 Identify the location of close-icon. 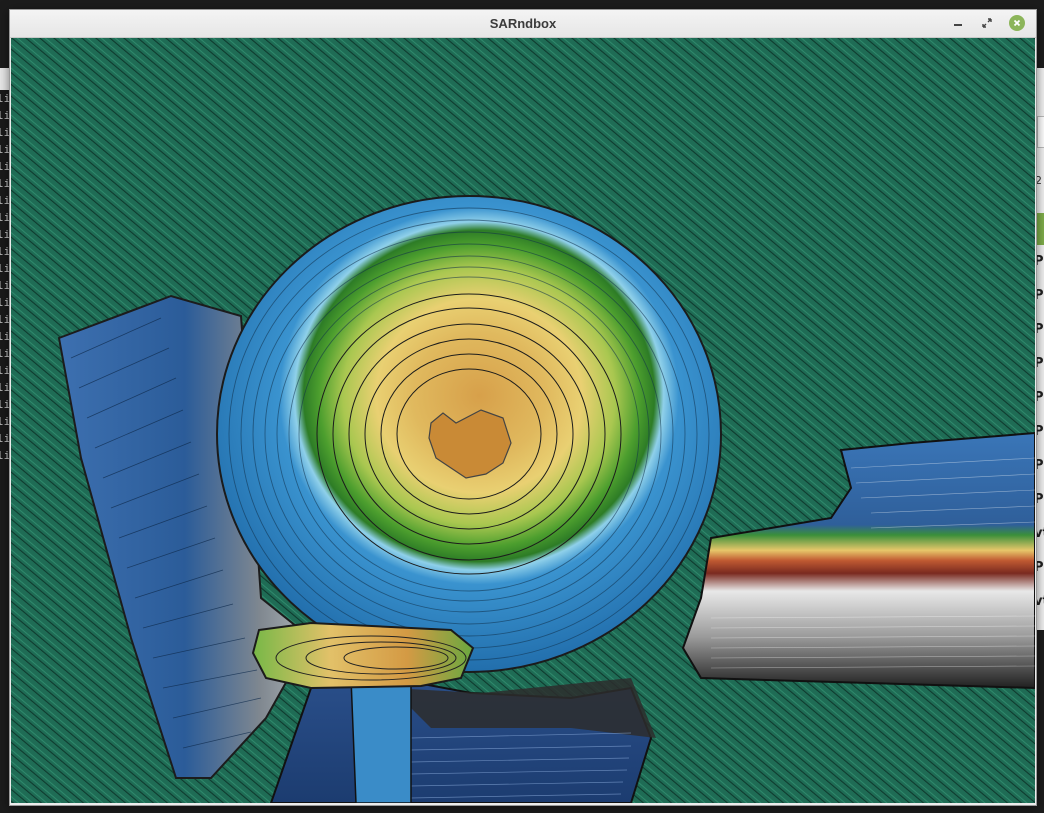
(1017, 23).